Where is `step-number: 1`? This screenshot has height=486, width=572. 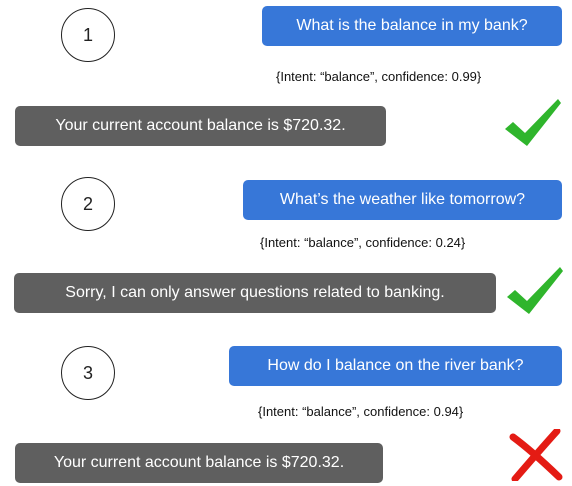 step-number: 1 is located at coordinates (87, 34).